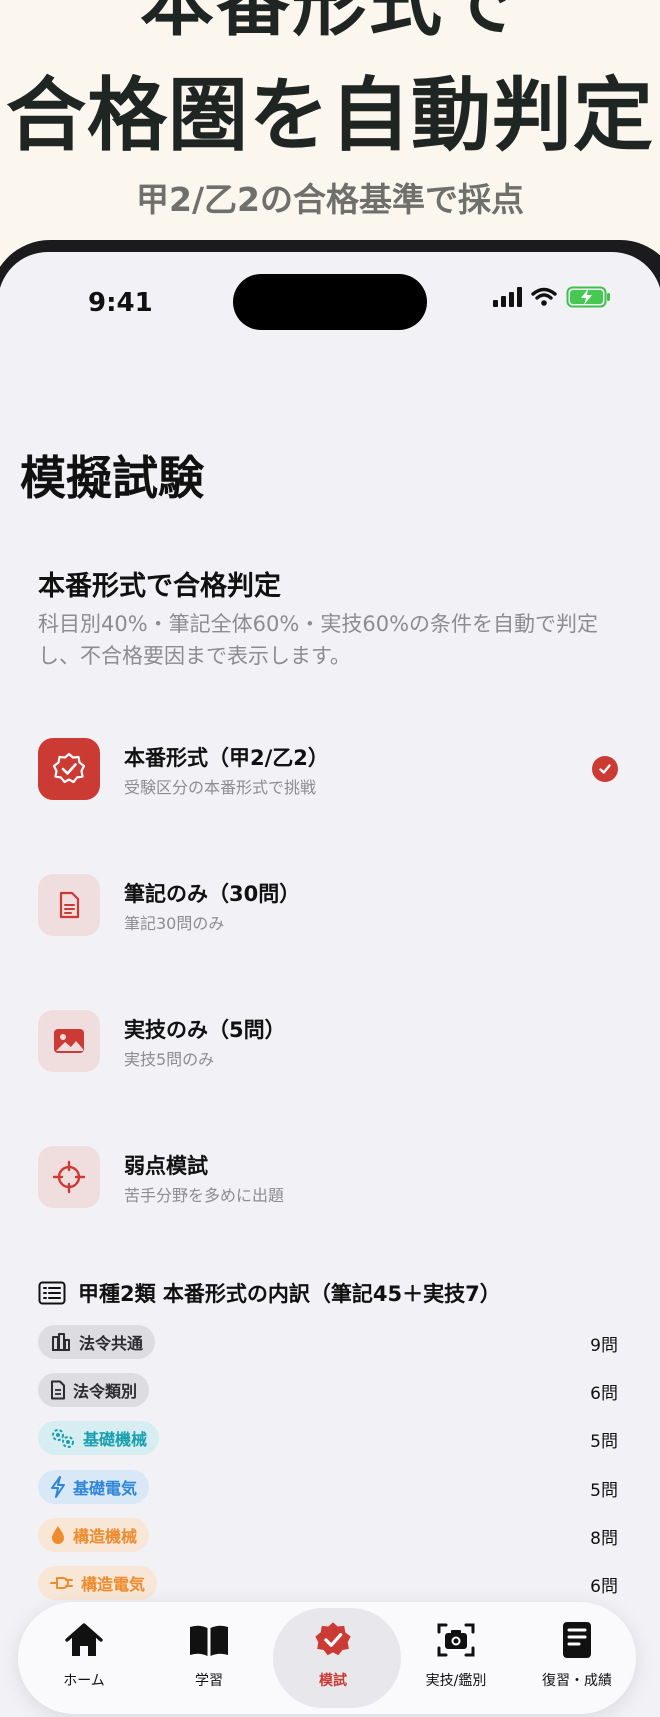 This screenshot has height=1717, width=660. I want to click on breakdown-row: 構造電気 6問, so click(328, 1583).